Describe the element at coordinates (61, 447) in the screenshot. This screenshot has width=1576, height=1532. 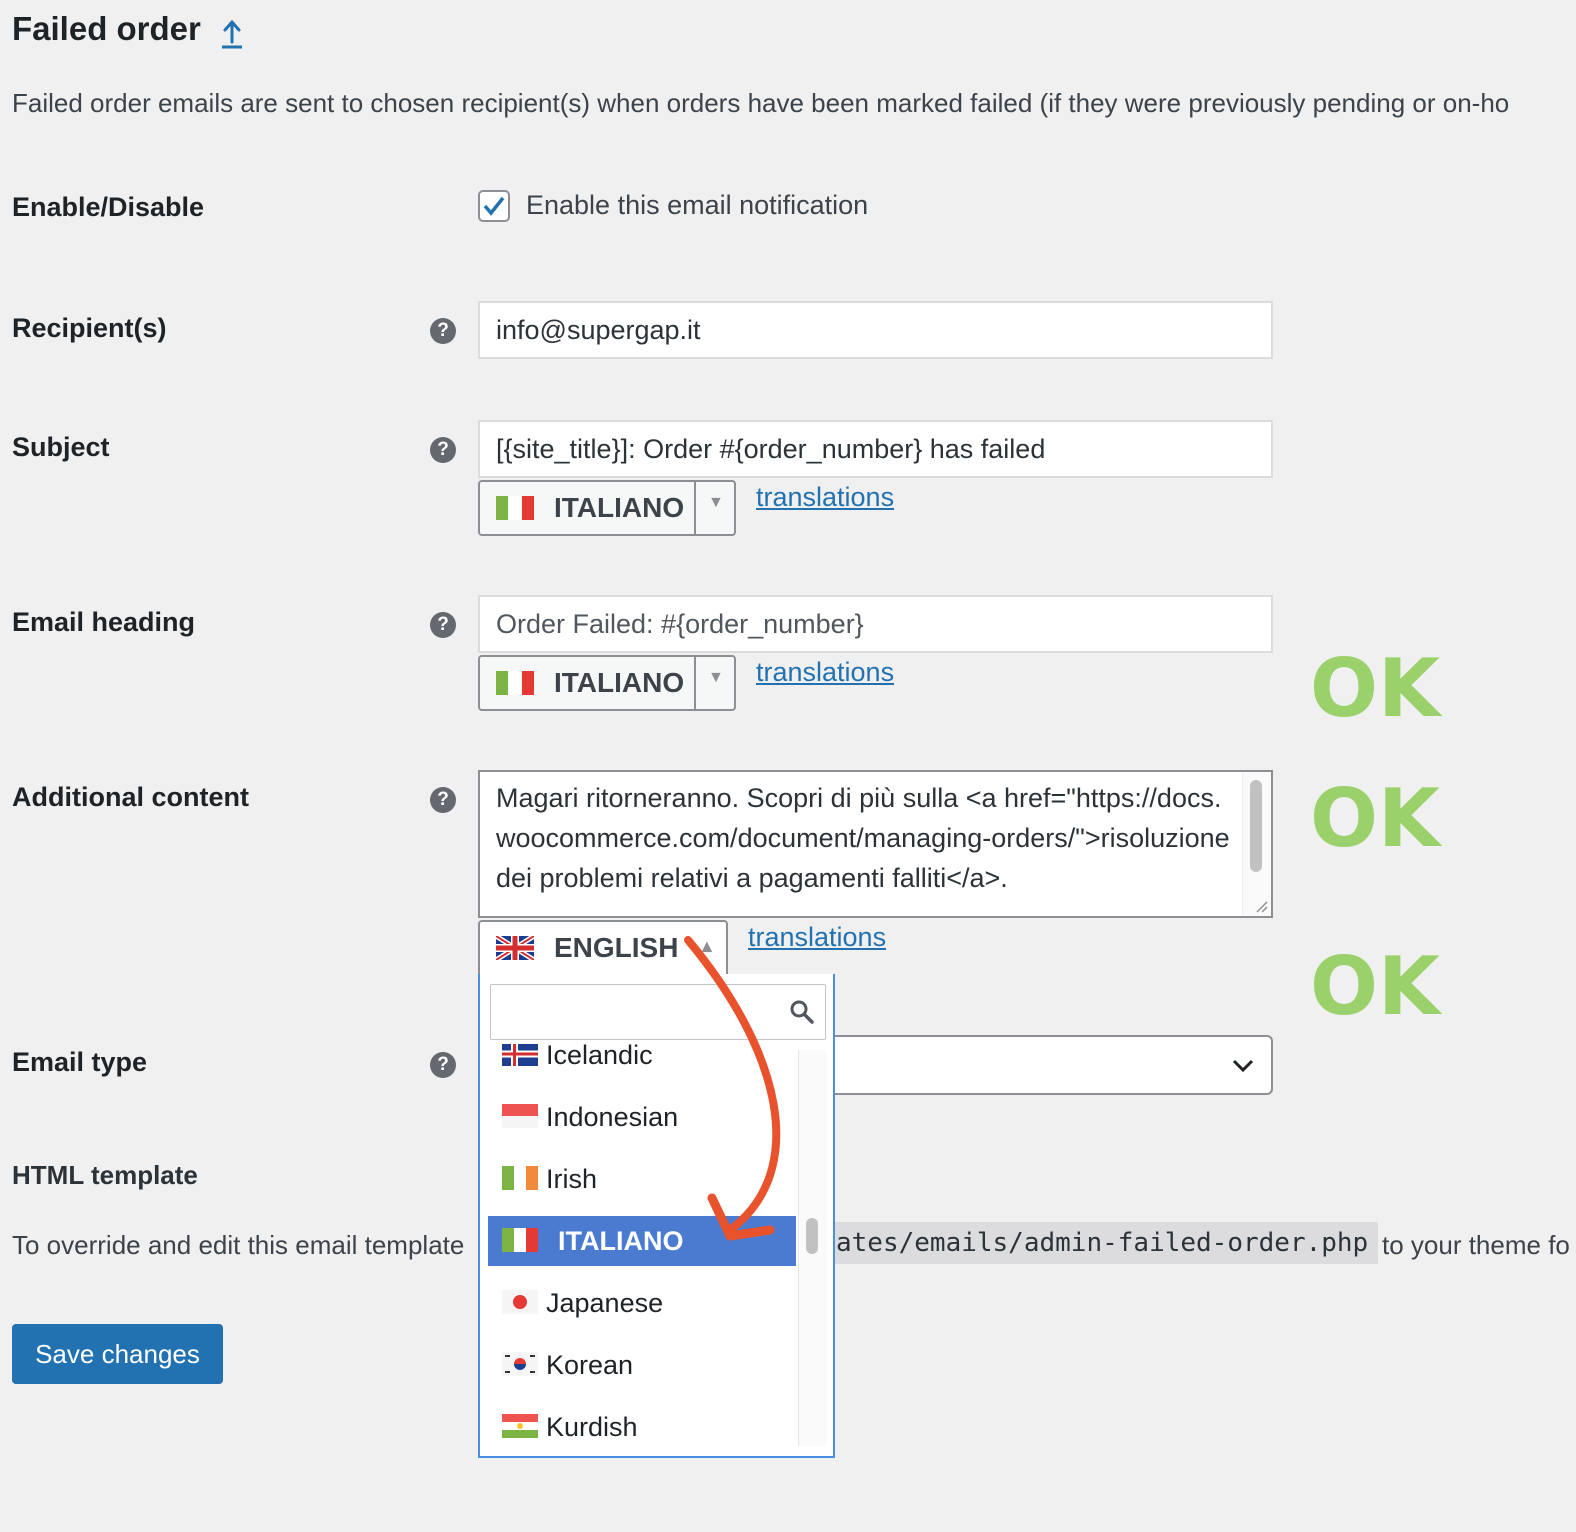
I see `subject-label: Subject` at that location.